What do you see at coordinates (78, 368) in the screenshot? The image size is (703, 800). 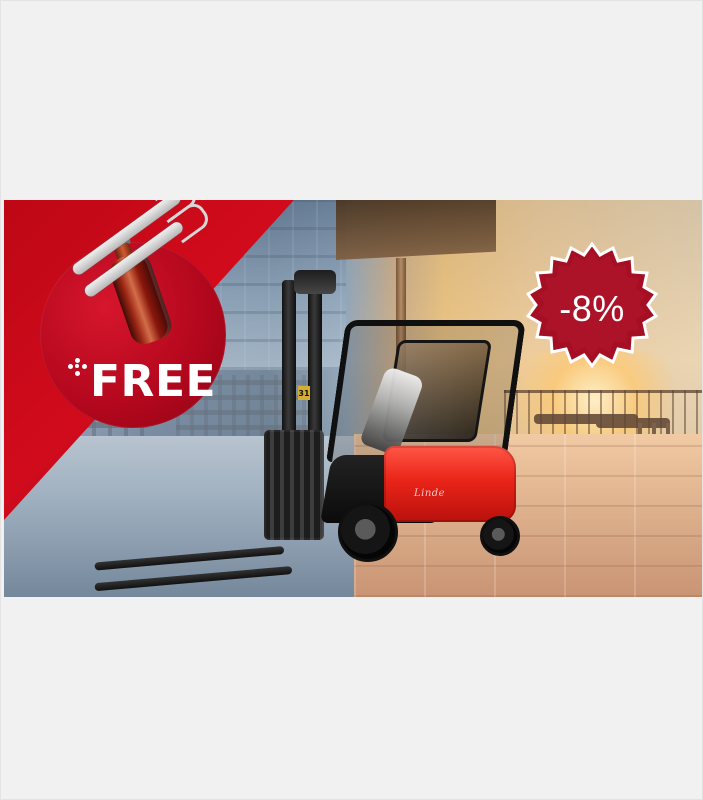 I see `sparkle-icon` at bounding box center [78, 368].